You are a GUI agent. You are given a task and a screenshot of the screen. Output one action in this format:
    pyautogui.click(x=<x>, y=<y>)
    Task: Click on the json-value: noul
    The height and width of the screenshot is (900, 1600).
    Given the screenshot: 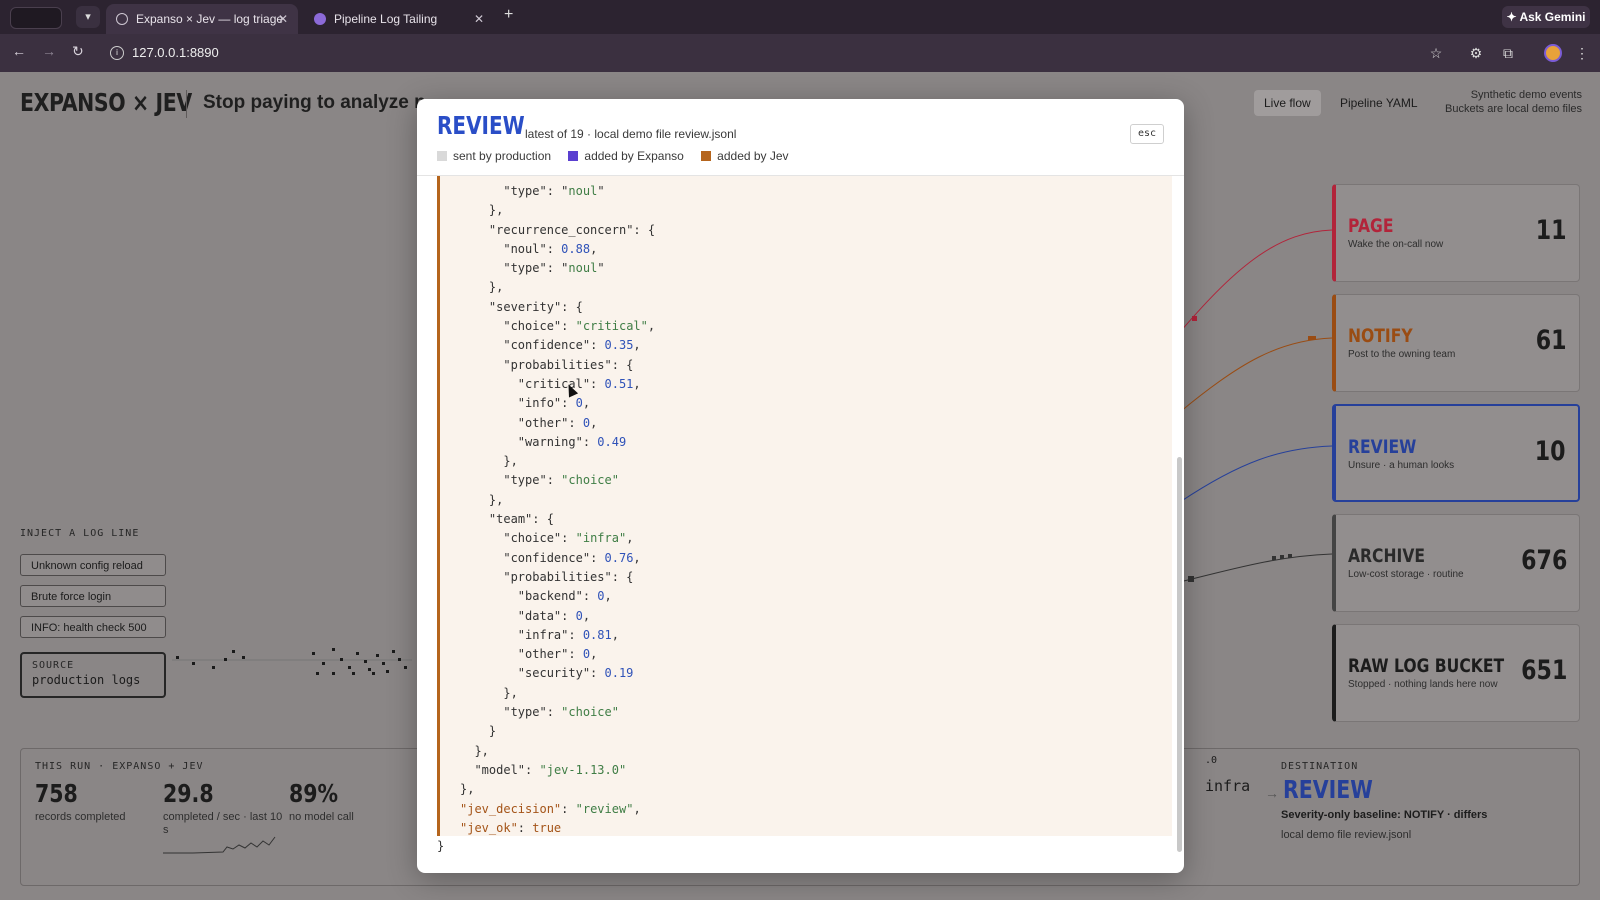 What is the action you would take?
    pyautogui.click(x=583, y=191)
    